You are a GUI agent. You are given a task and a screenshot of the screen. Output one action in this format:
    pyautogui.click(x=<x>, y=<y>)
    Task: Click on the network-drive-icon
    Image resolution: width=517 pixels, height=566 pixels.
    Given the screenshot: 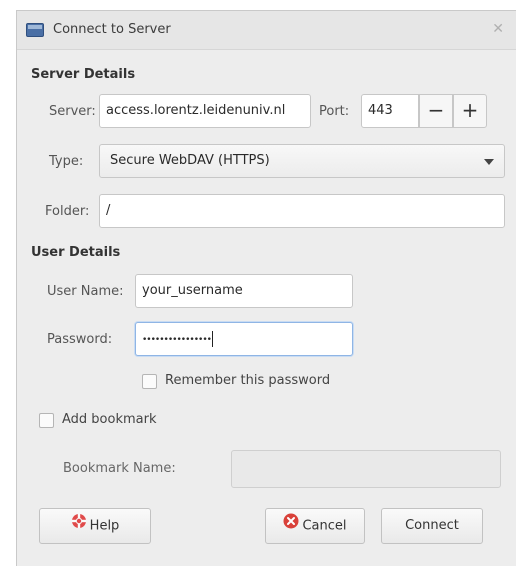 What is the action you would take?
    pyautogui.click(x=35, y=30)
    